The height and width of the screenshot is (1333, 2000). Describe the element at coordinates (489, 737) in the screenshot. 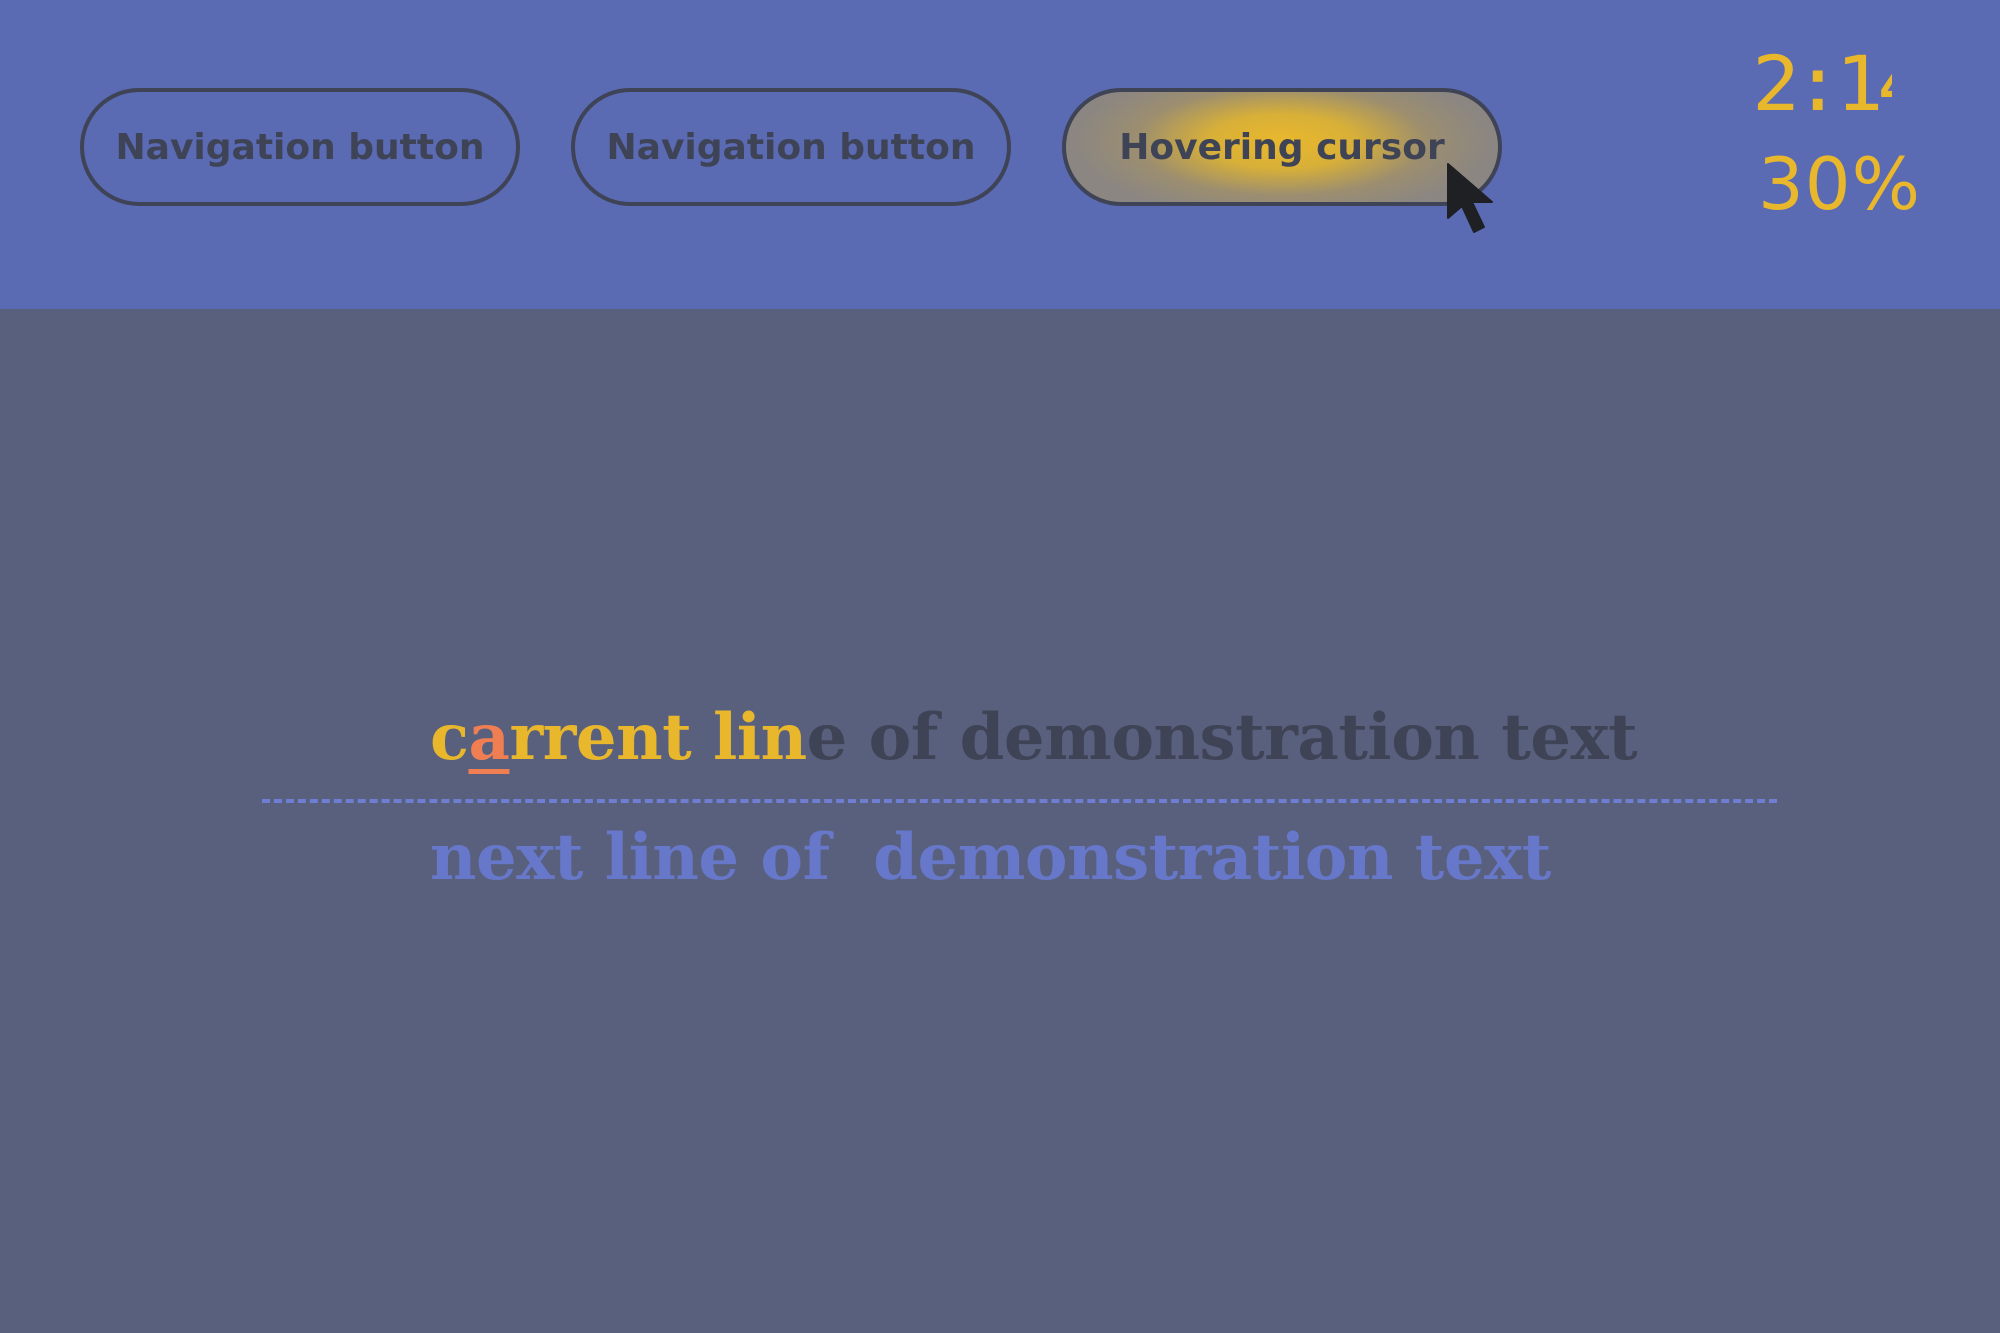

I see `focus-character: a` at that location.